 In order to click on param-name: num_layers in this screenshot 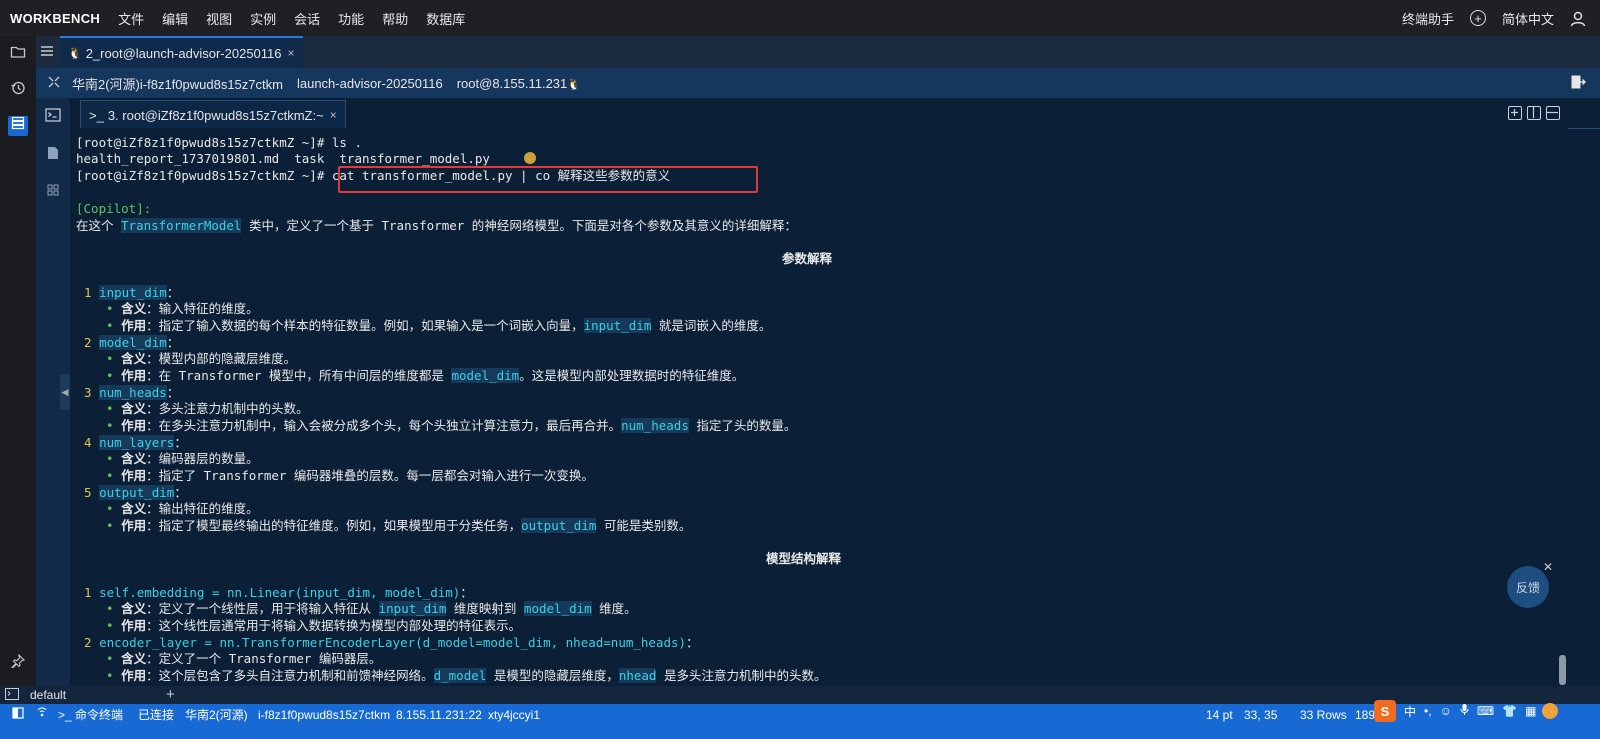, I will do `click(137, 442)`.